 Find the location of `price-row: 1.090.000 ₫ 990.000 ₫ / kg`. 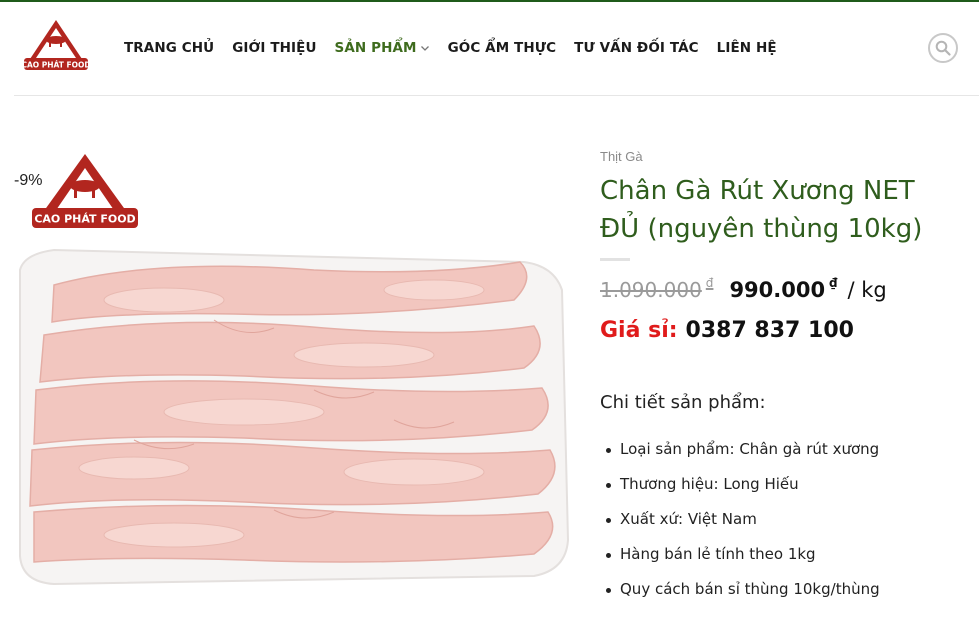

price-row: 1.090.000 ₫ 990.000 ₫ / kg is located at coordinates (743, 289).